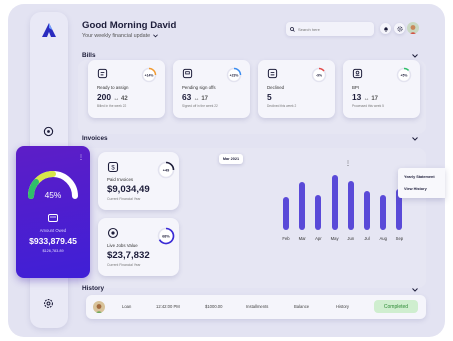 The width and height of the screenshot is (453, 341). Describe the element at coordinates (128, 189) in the screenshot. I see `invoice-value: $9,034,49` at that location.